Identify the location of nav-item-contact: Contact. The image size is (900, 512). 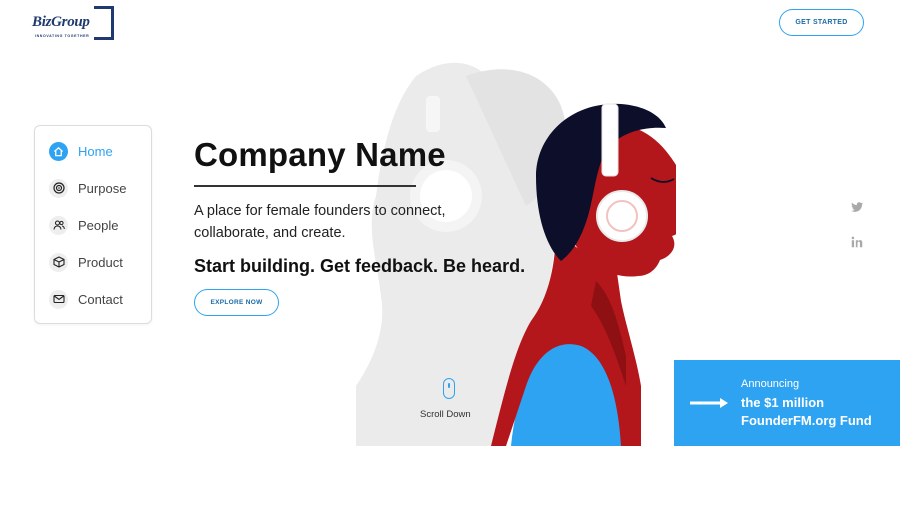
(86, 299).